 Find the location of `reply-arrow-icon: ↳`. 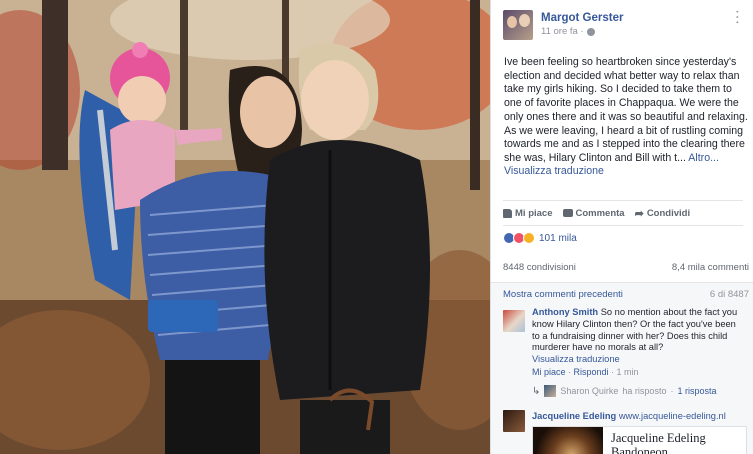

reply-arrow-icon: ↳ is located at coordinates (536, 391).